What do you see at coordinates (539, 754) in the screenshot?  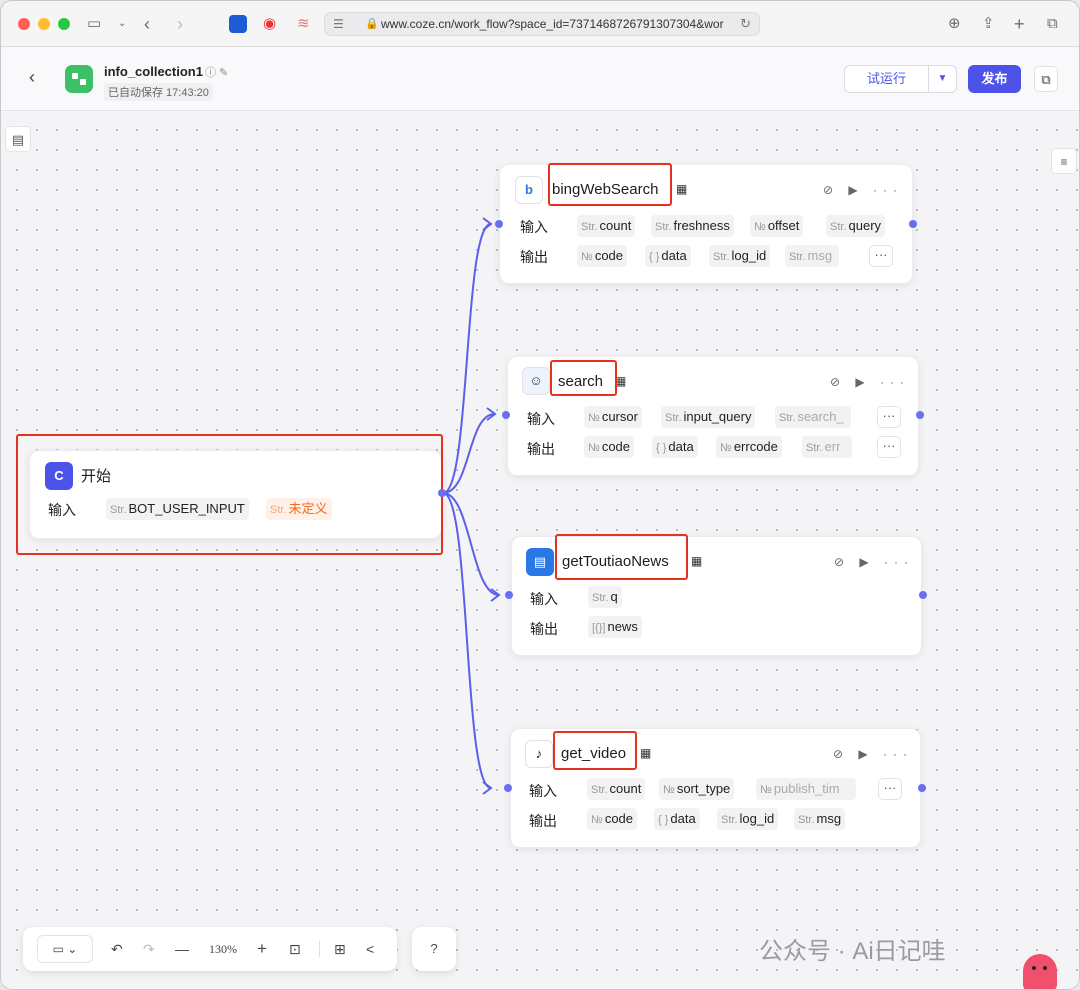 I see `tiktok-icon: ♪` at bounding box center [539, 754].